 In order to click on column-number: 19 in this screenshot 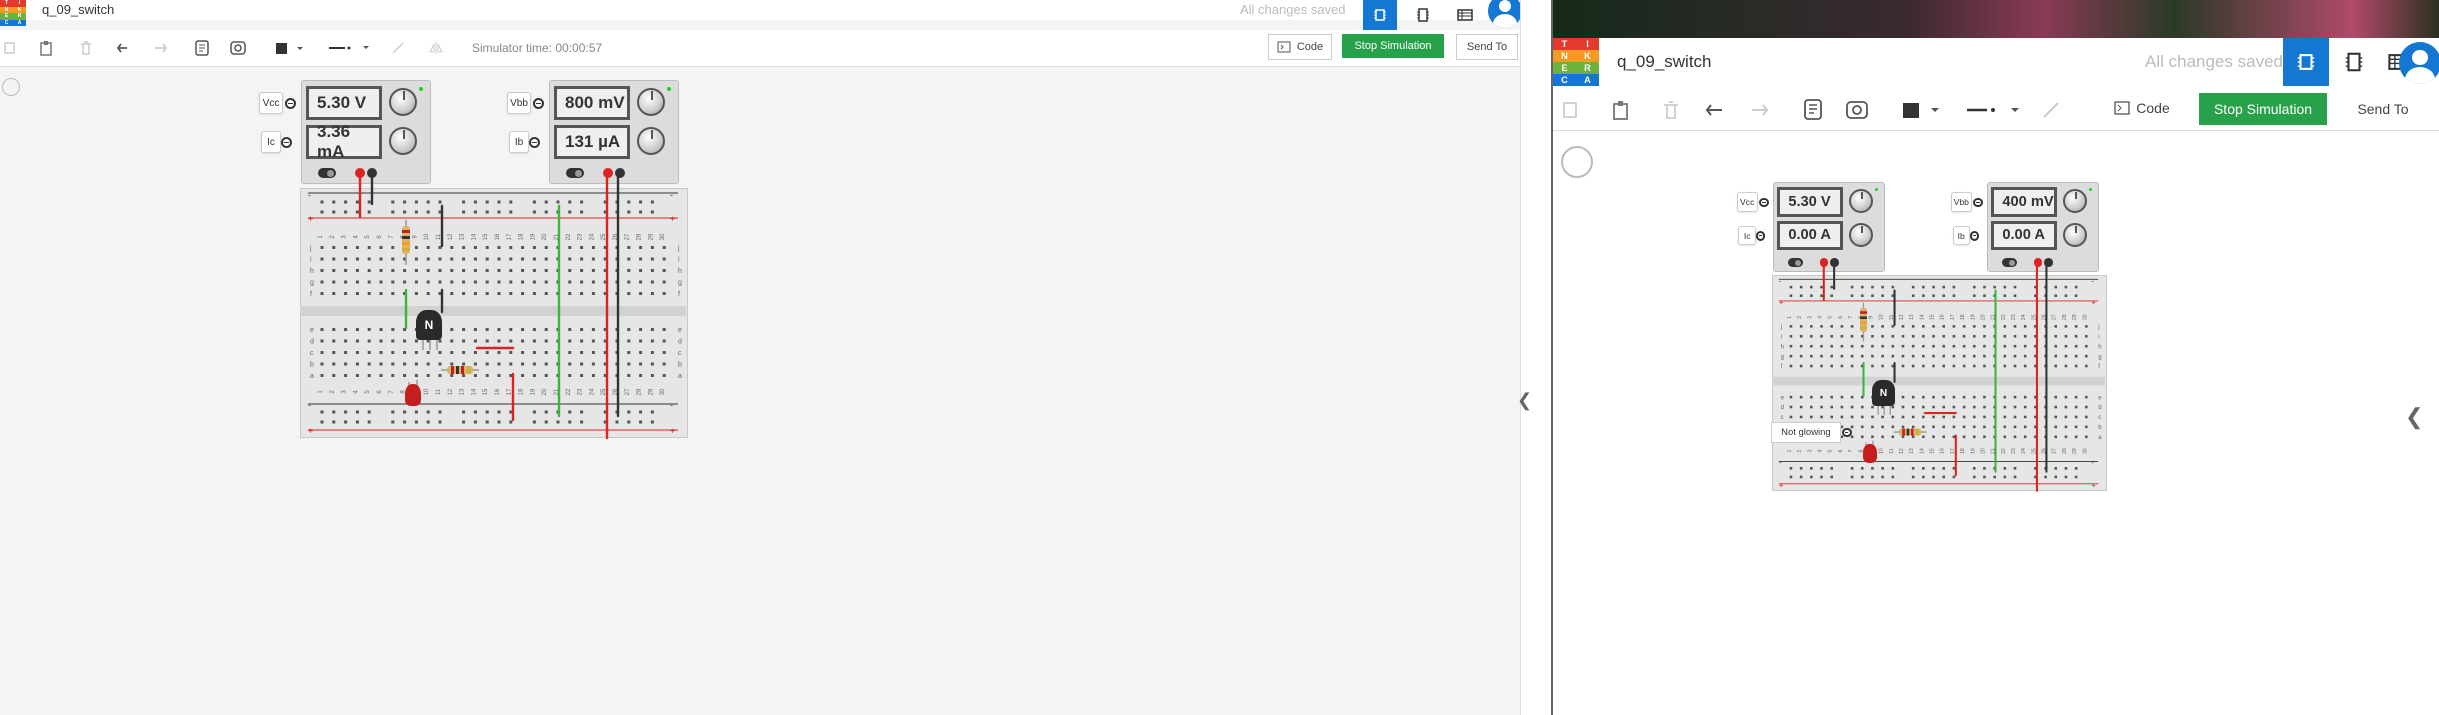, I will do `click(533, 391)`.